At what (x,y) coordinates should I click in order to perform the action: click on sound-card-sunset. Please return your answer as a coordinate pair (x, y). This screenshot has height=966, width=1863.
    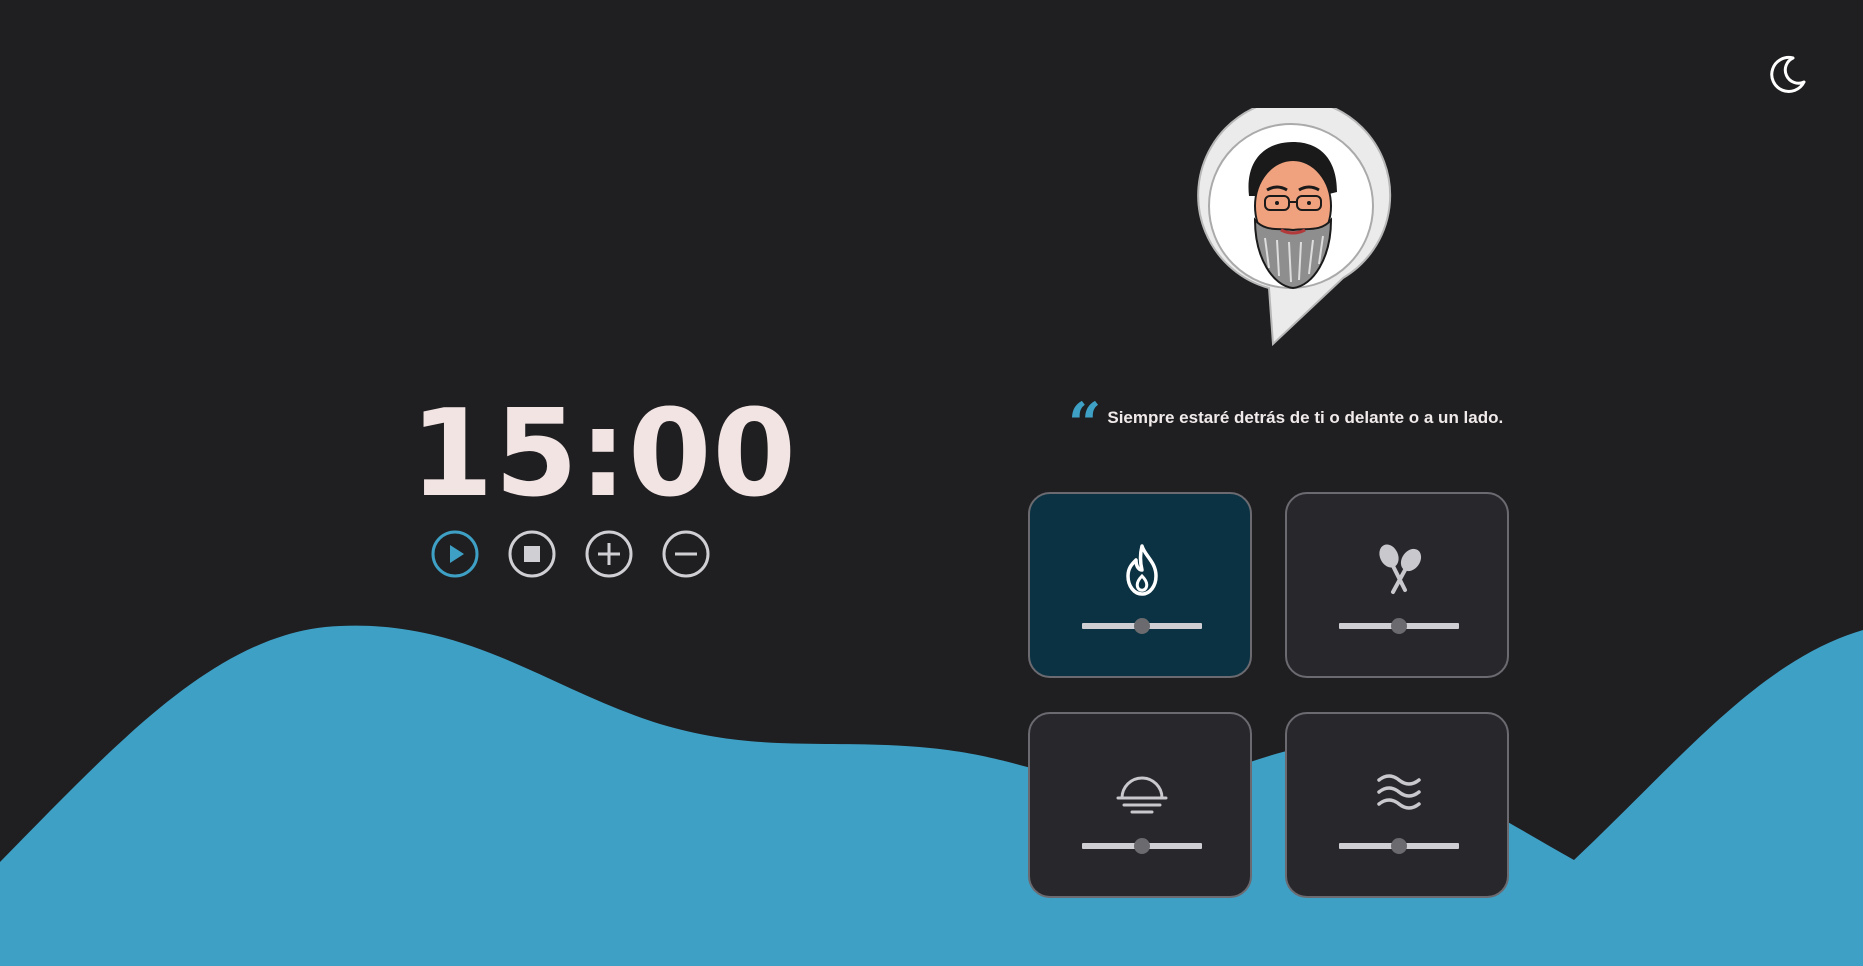
    Looking at the image, I should click on (1140, 805).